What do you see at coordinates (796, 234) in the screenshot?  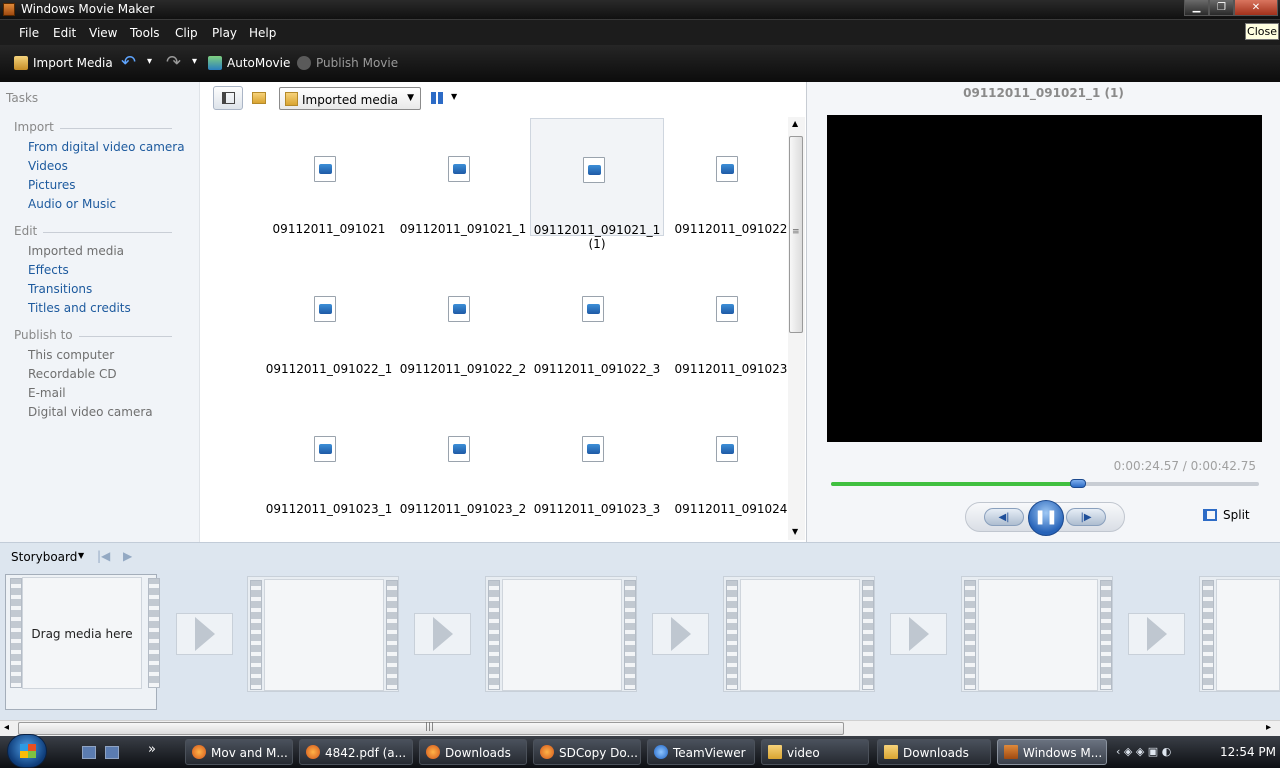 I see `scroll-thumb: ≡` at bounding box center [796, 234].